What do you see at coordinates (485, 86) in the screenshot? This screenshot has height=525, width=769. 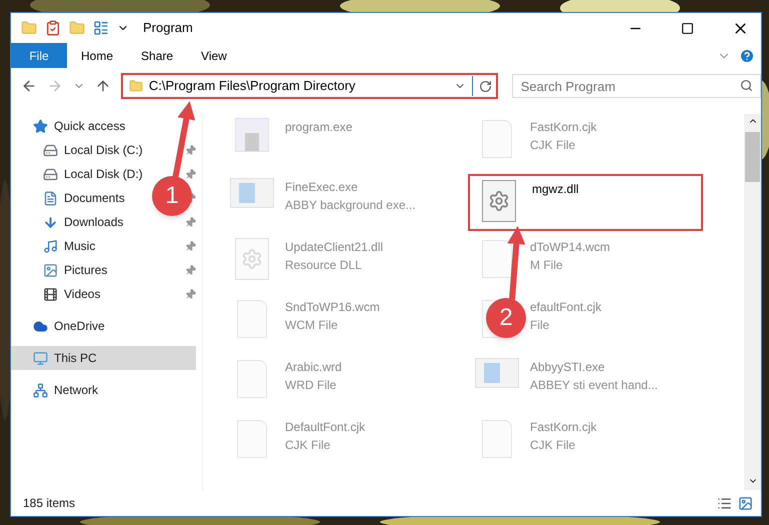 I see `refresh-icon` at bounding box center [485, 86].